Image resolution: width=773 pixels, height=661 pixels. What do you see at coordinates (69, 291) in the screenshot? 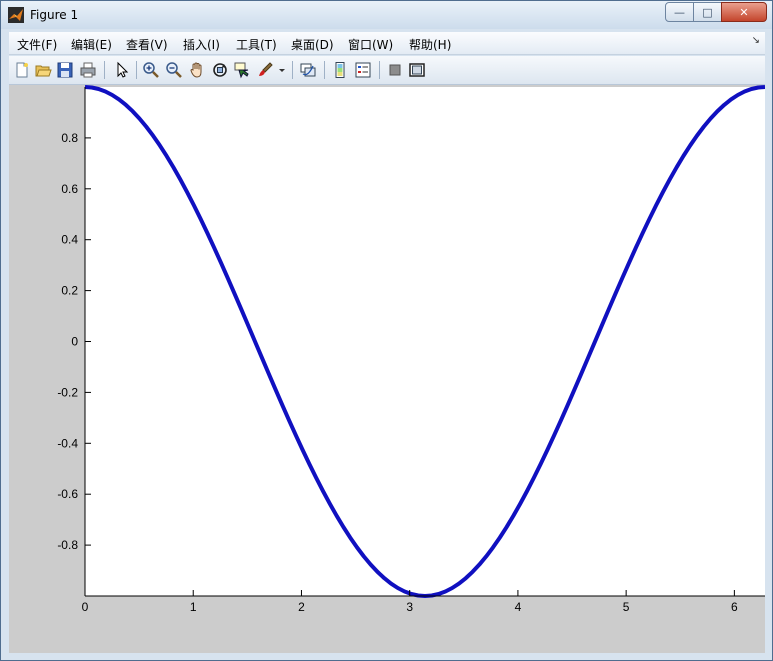
I see `y-tick-label: 0.2` at bounding box center [69, 291].